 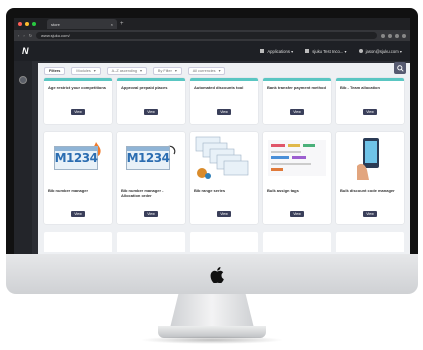 I want to click on sidebar, so click(x=23, y=157).